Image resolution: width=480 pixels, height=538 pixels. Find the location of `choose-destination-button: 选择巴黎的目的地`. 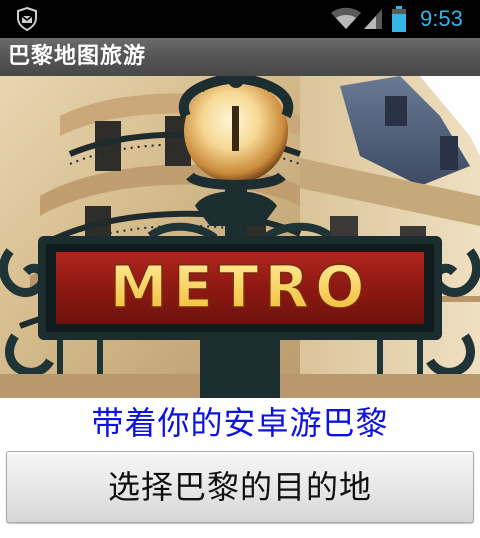

choose-destination-button: 选择巴黎的目的地 is located at coordinates (240, 487).